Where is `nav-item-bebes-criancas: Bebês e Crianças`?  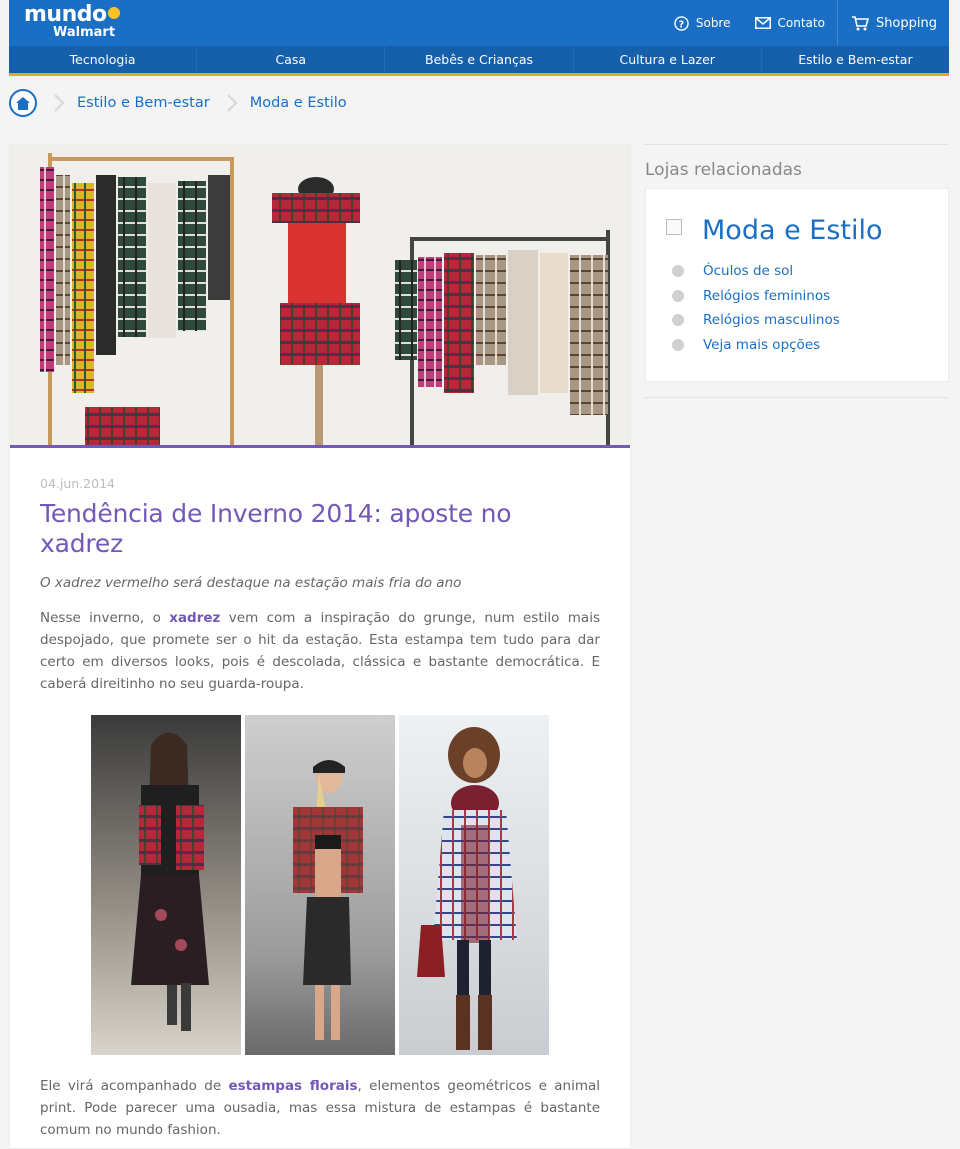
nav-item-bebes-criancas: Bebês e Crianças is located at coordinates (479, 59).